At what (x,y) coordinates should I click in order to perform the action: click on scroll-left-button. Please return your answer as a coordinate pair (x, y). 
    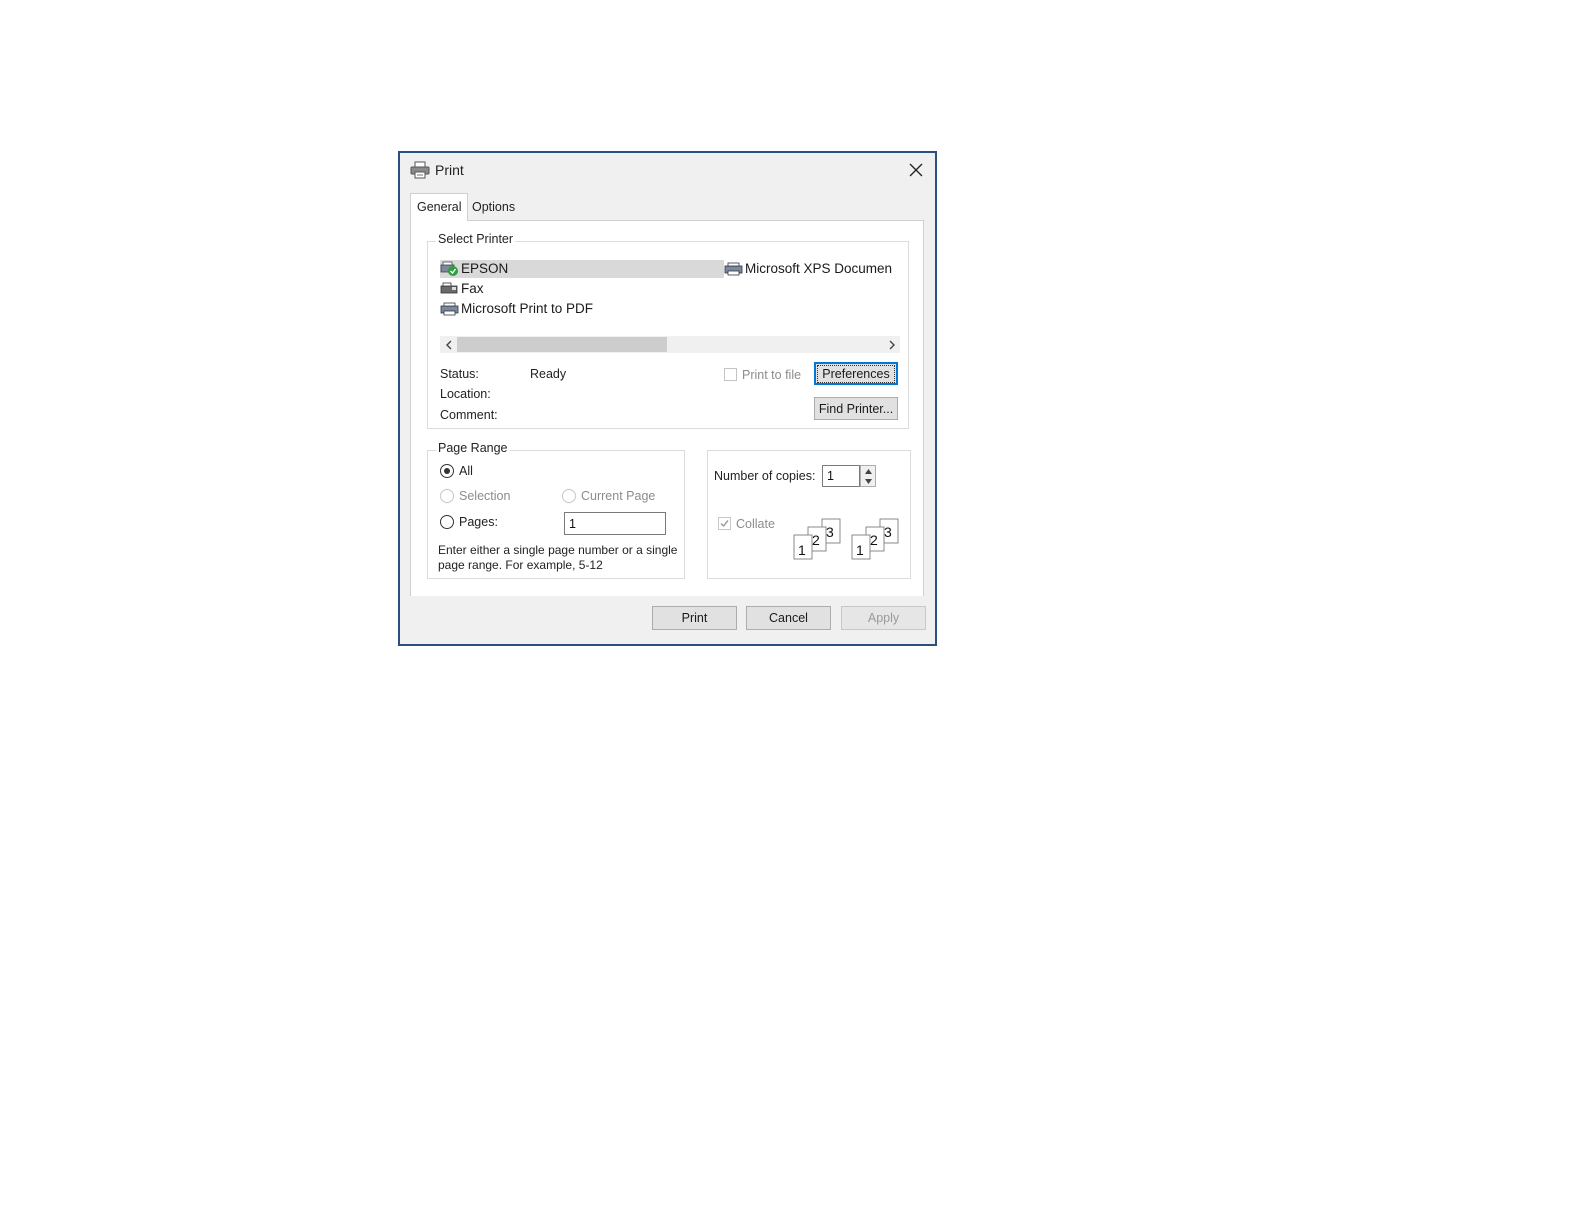
    Looking at the image, I should click on (448, 344).